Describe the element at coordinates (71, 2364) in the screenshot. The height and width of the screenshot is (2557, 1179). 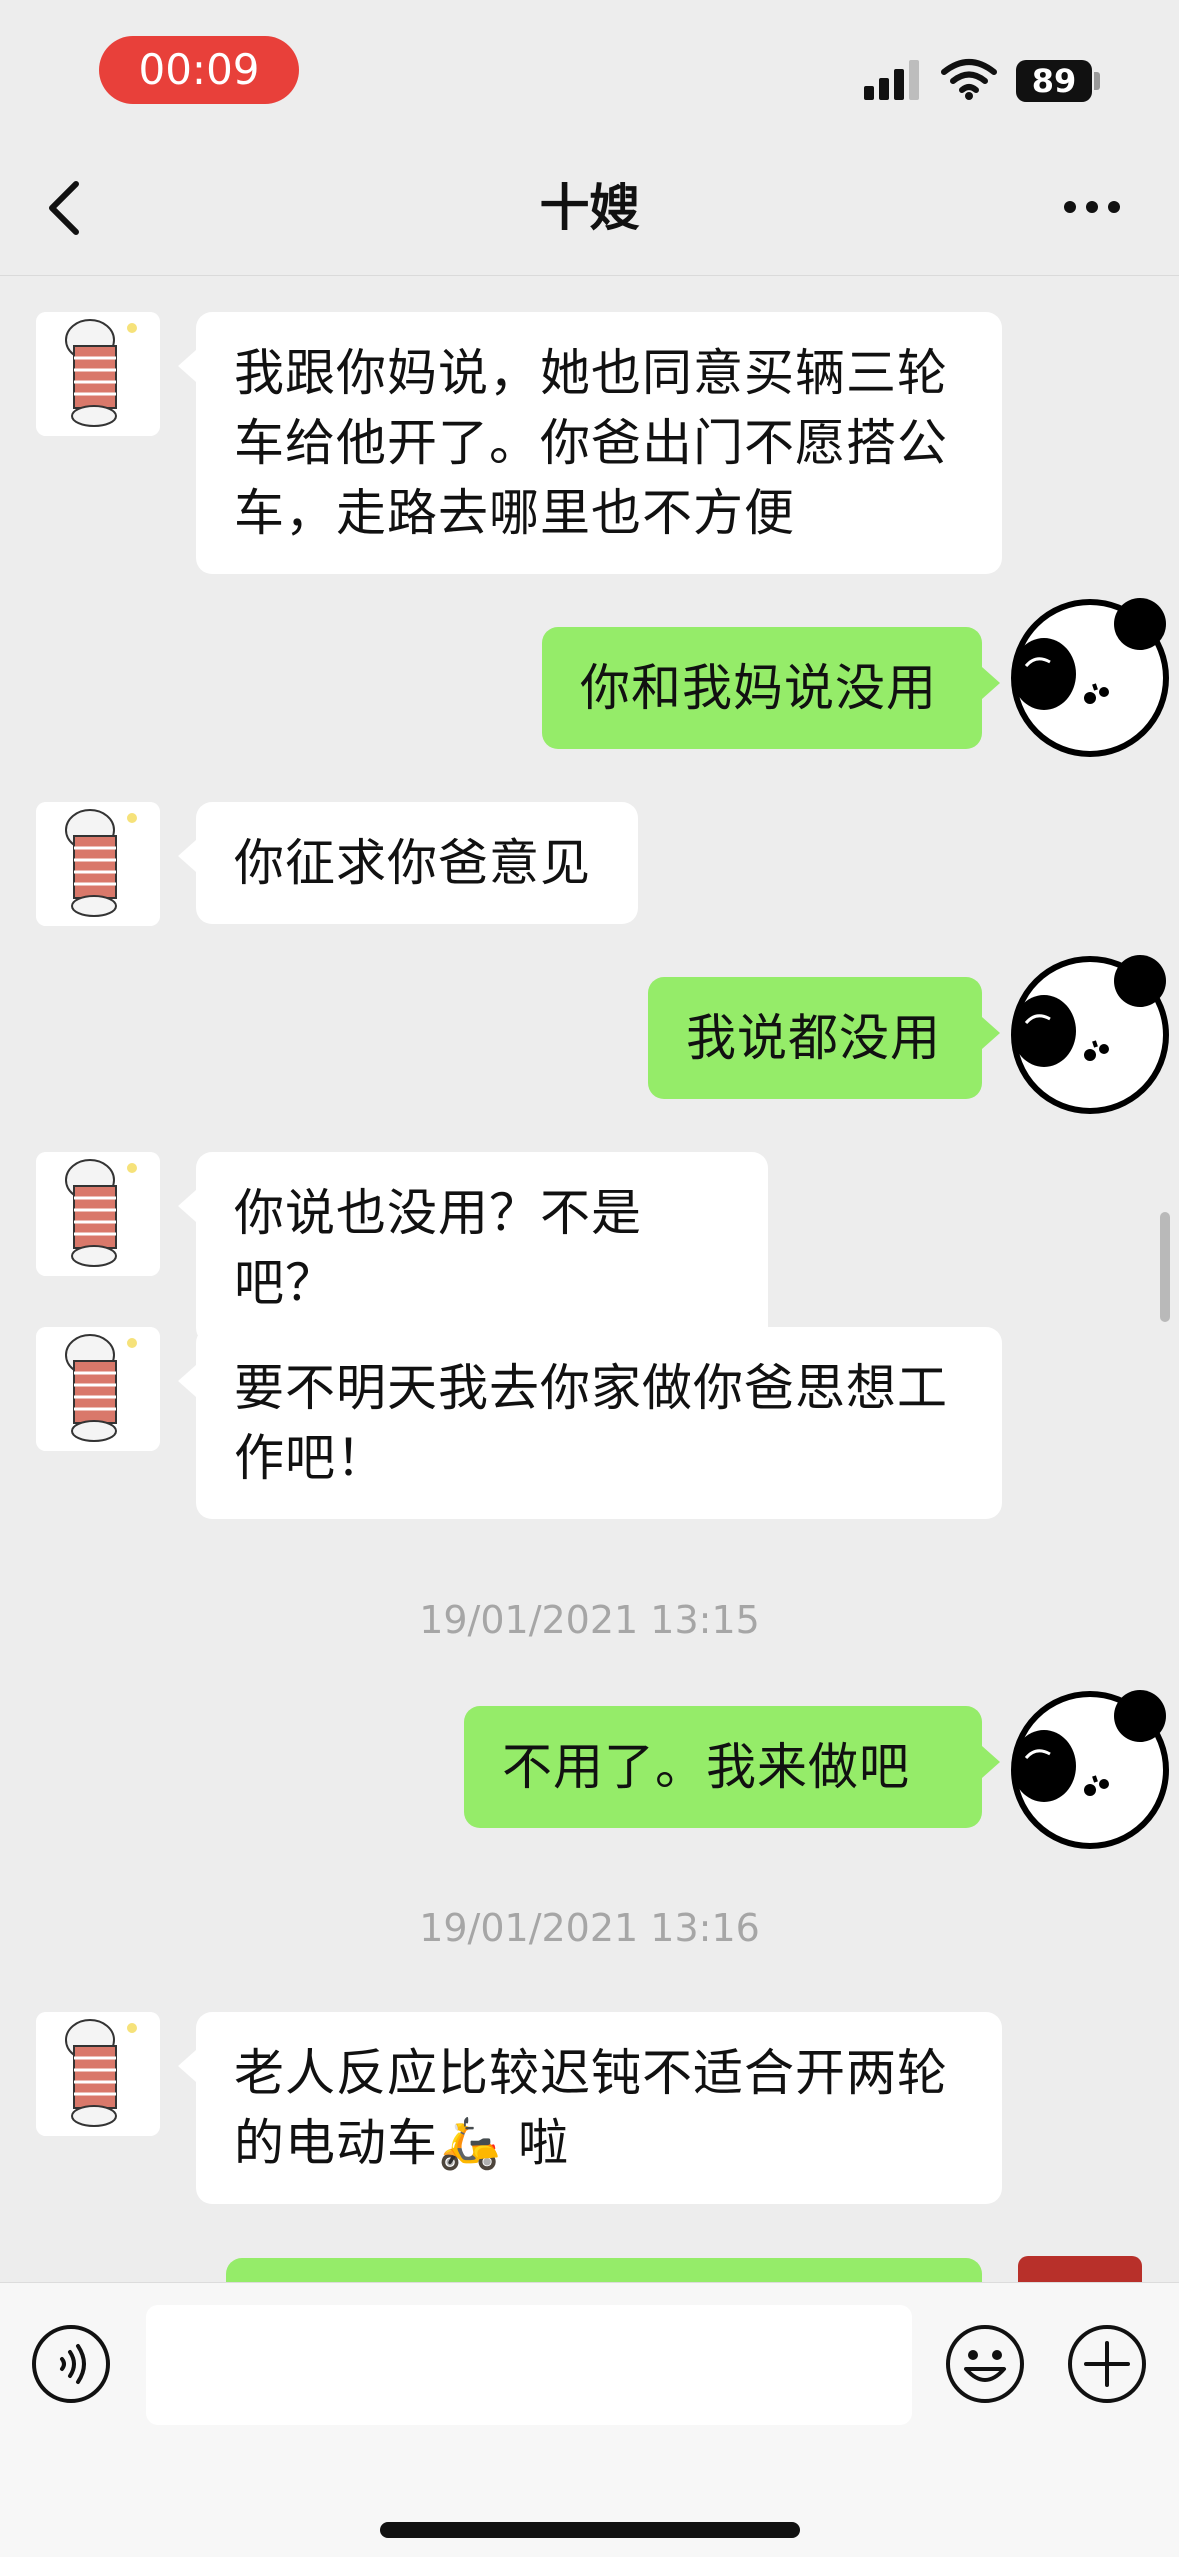
I see `voice-icon` at that location.